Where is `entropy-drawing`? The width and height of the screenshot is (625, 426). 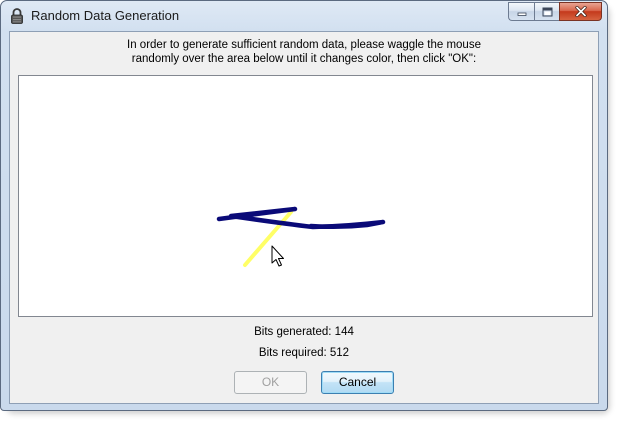 entropy-drawing is located at coordinates (301, 236).